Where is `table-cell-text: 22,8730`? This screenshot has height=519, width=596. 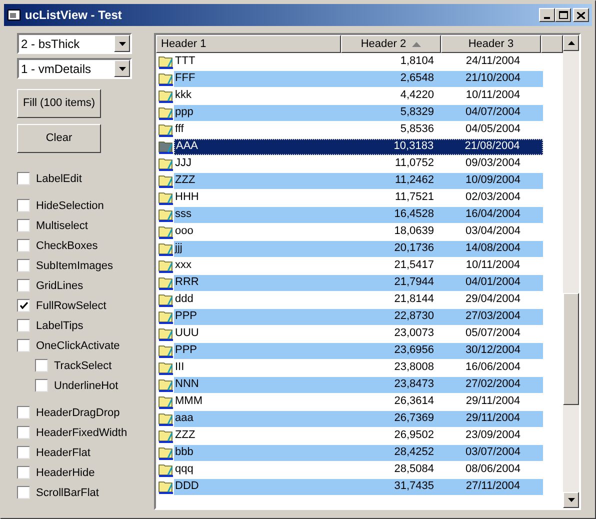
table-cell-text: 22,8730 is located at coordinates (414, 316).